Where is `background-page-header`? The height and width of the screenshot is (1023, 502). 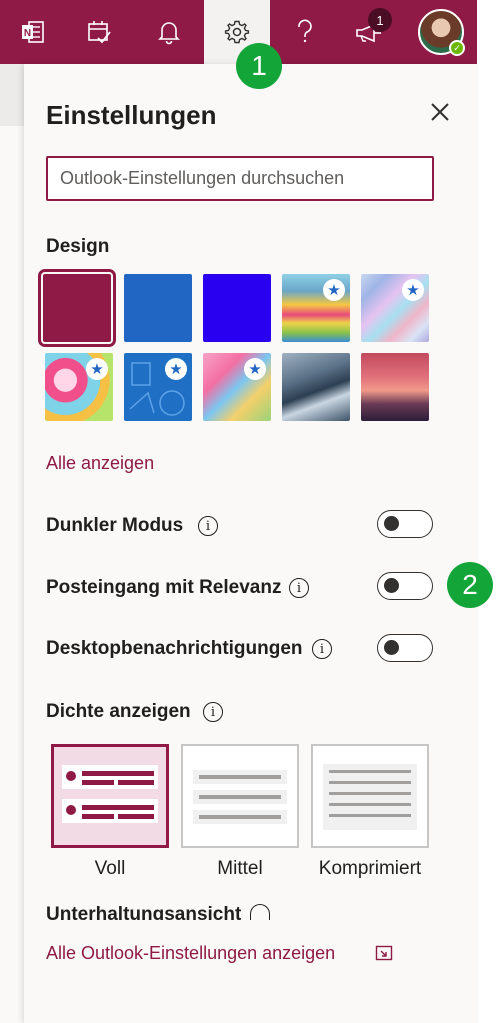 background-page-header is located at coordinates (12, 95).